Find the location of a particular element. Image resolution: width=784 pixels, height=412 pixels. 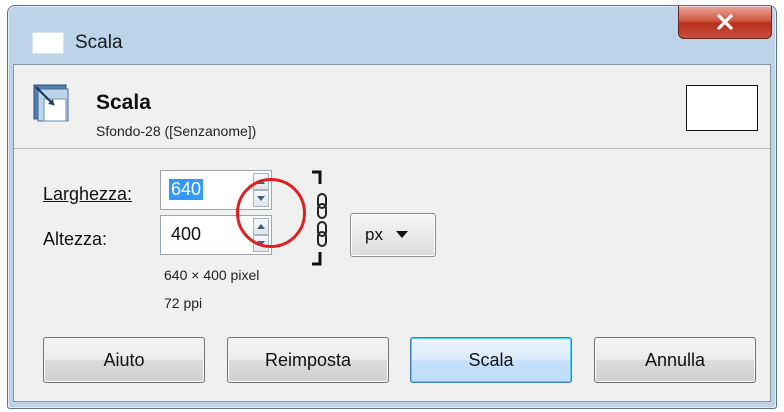

pixel-size-info: 640 × 400 pixel is located at coordinates (212, 275).